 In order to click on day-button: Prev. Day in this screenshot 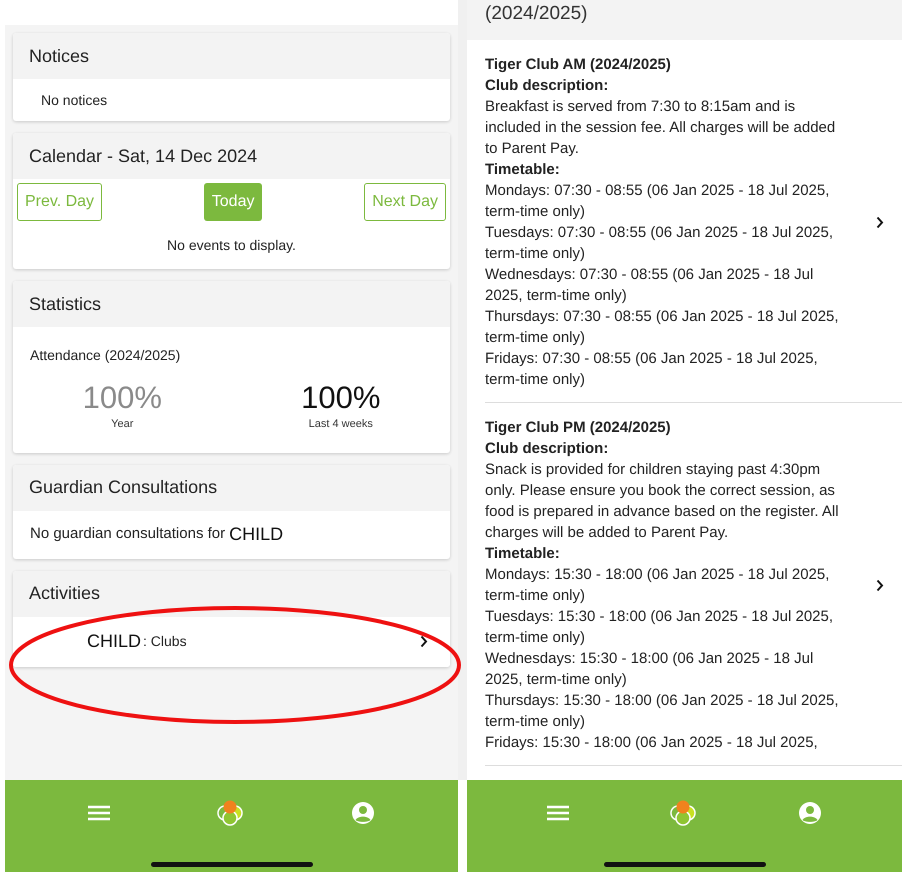, I will do `click(59, 202)`.